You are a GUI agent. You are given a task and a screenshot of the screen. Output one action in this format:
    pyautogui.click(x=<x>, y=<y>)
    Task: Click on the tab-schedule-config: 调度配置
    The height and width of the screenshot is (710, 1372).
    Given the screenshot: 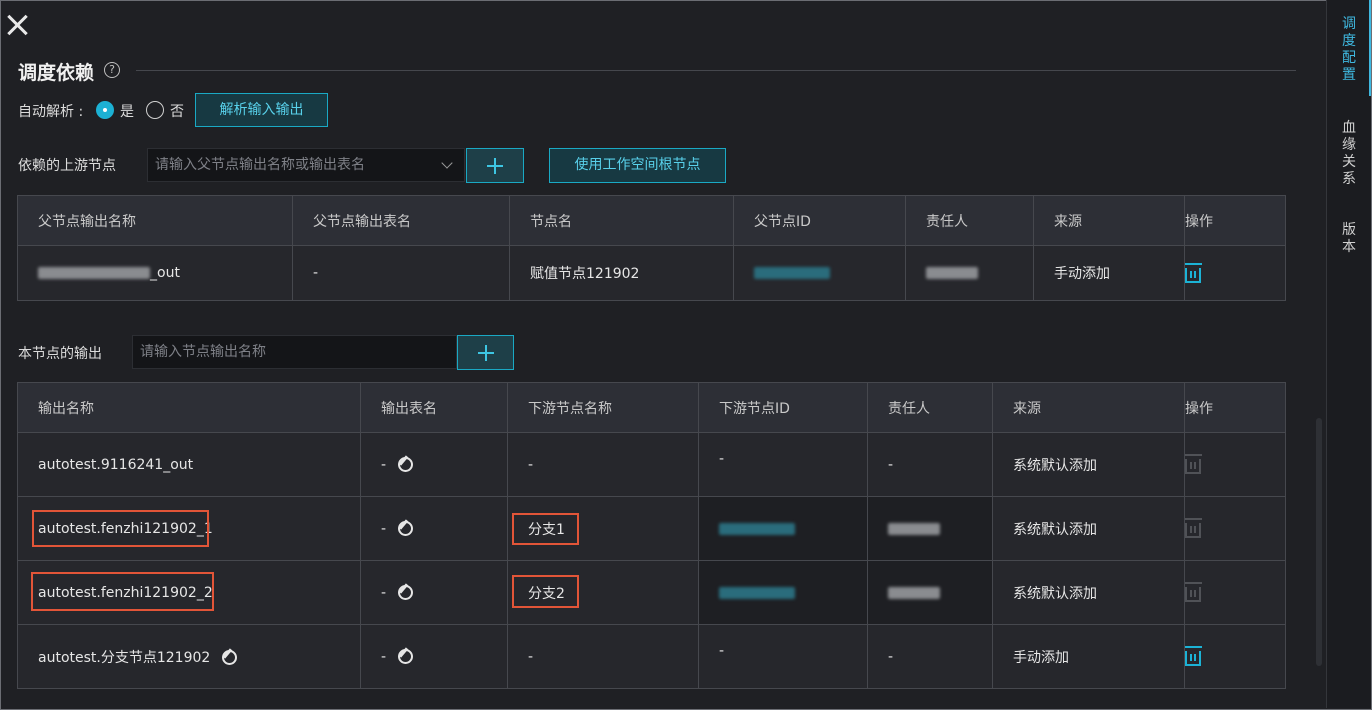 What is the action you would take?
    pyautogui.click(x=1349, y=50)
    